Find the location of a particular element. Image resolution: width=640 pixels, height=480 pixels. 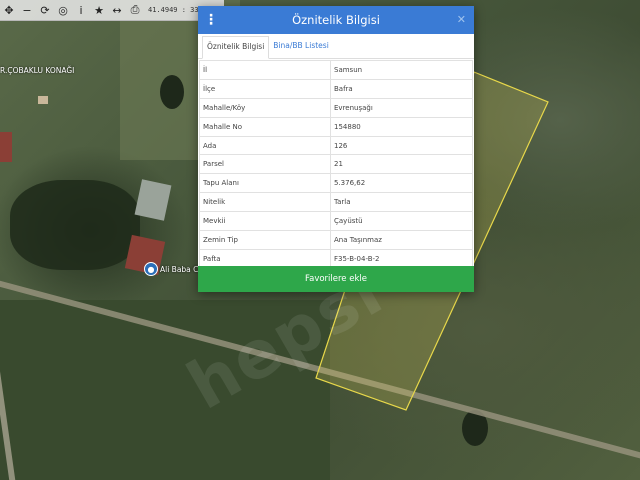

attr-value: 5.376,62 is located at coordinates (401, 183).